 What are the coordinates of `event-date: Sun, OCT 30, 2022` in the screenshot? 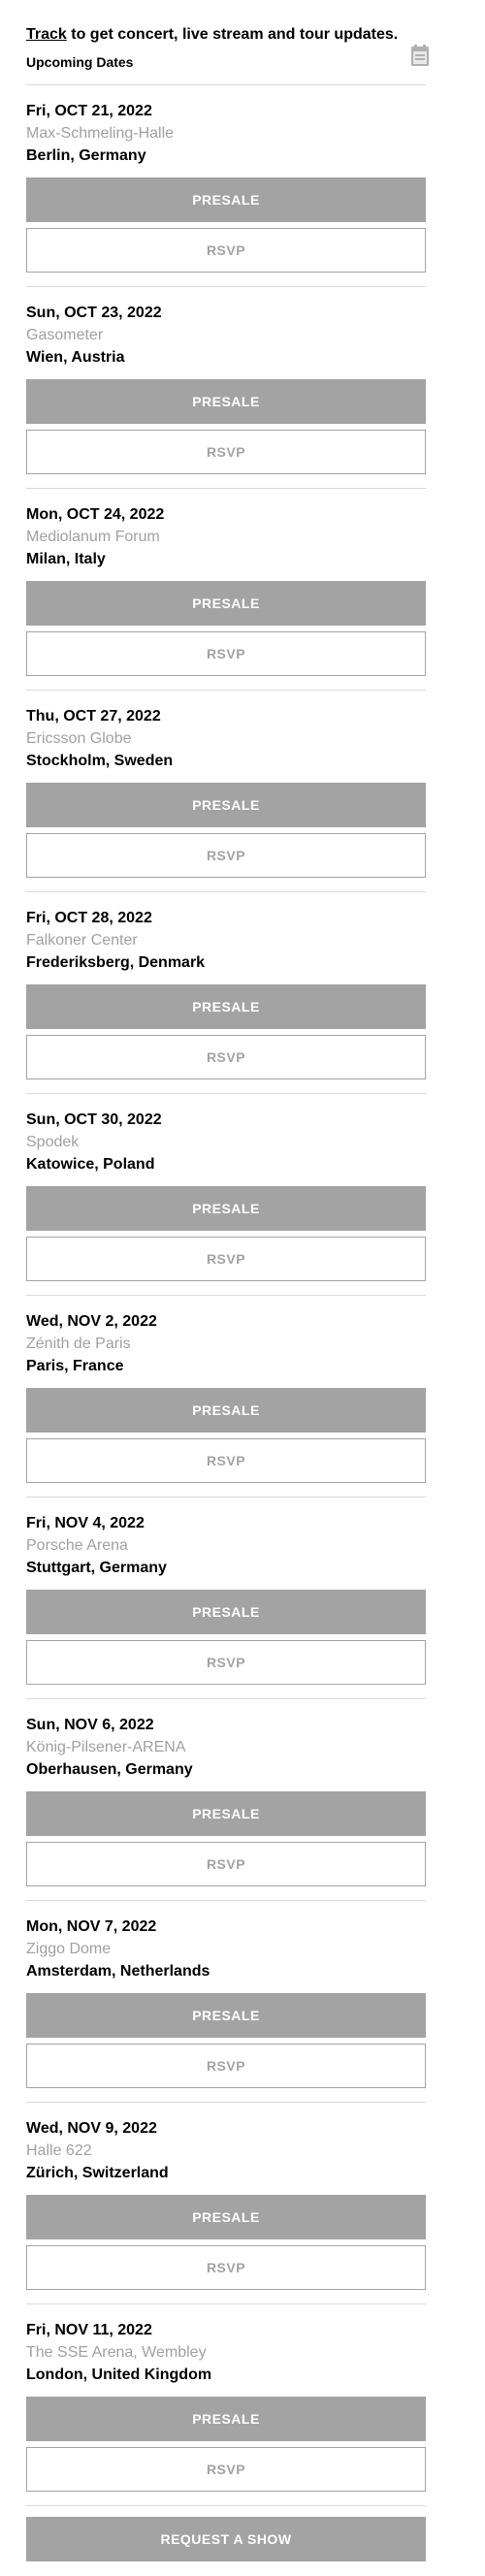 It's located at (94, 1119).